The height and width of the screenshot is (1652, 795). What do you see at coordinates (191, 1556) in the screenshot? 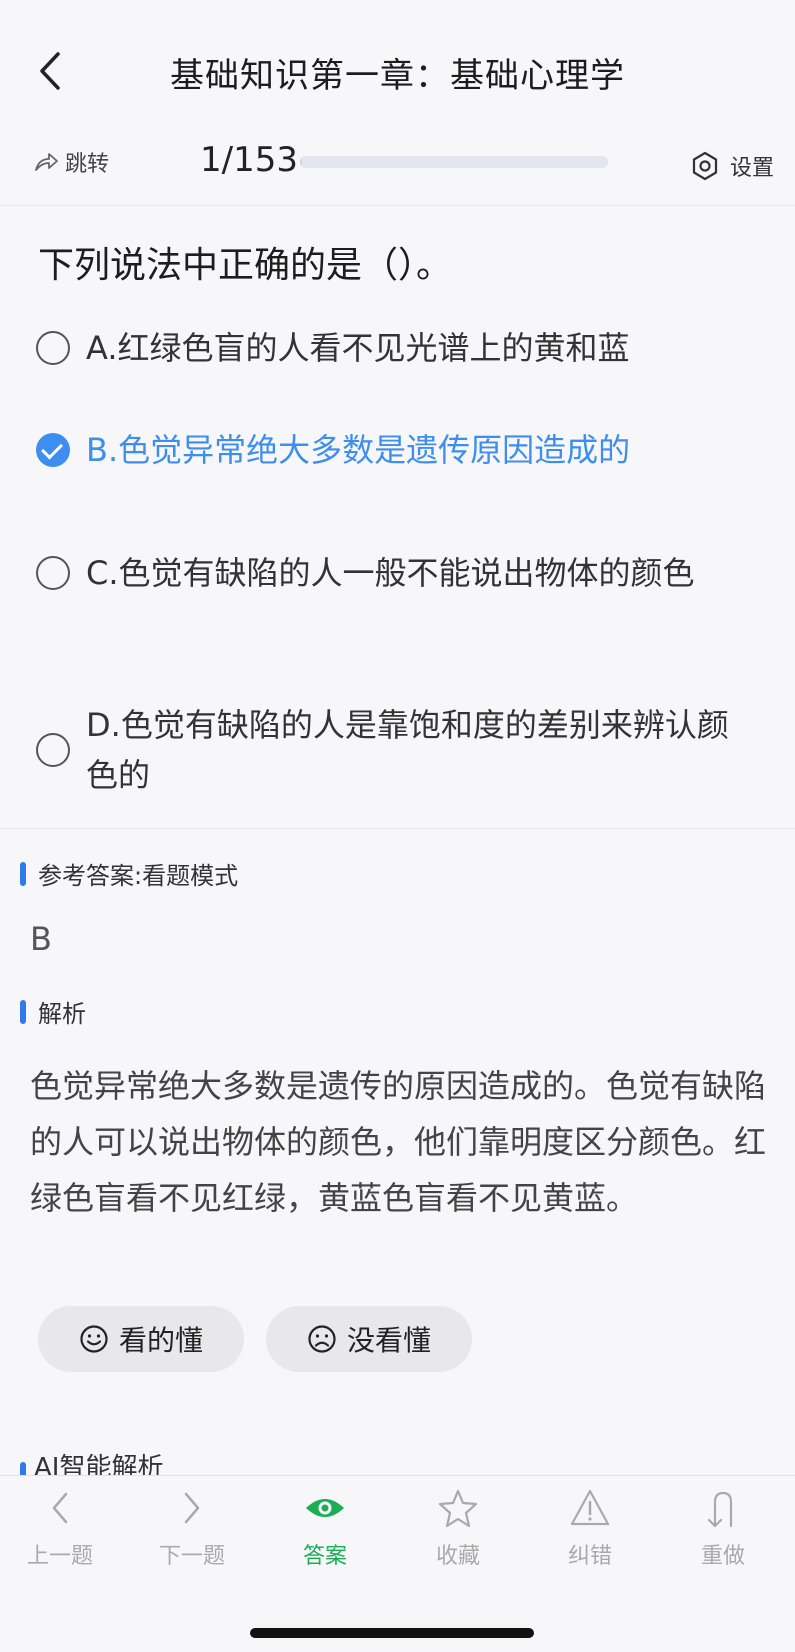
I see `nav-next-label: 下一题` at bounding box center [191, 1556].